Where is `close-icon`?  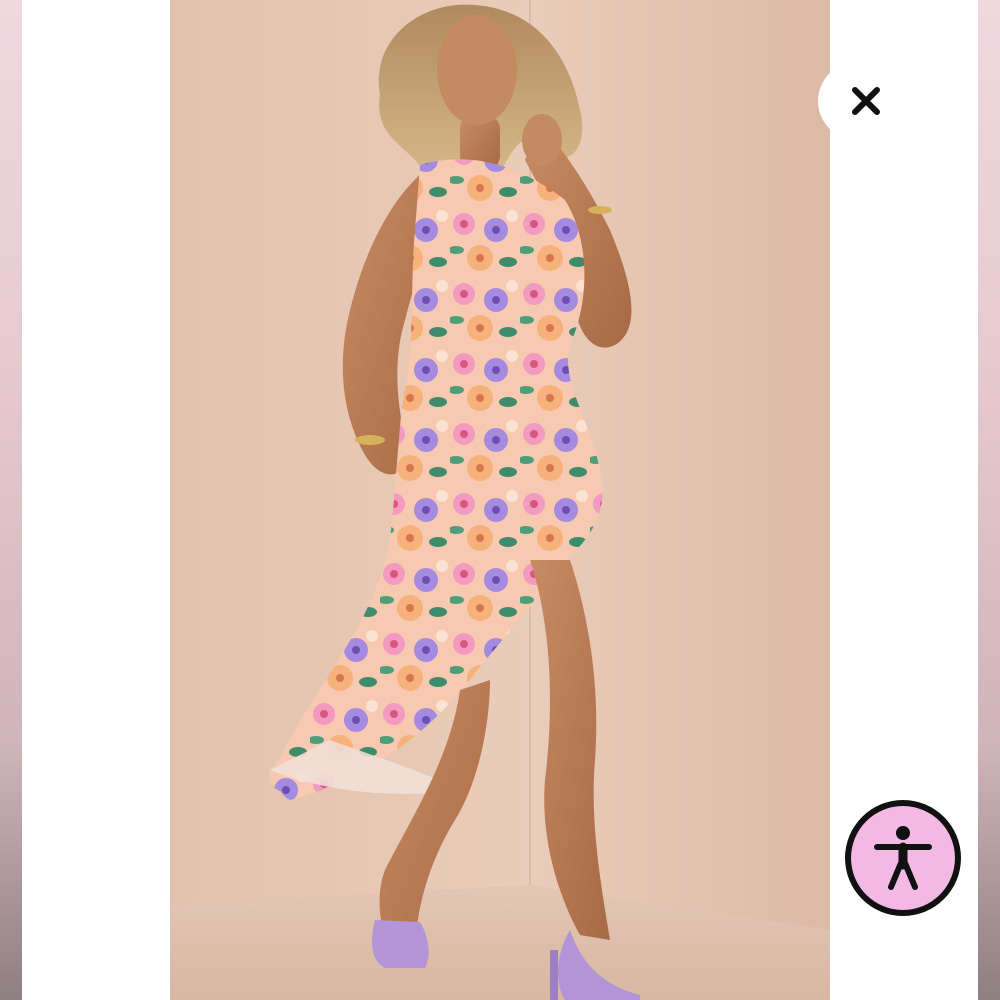 close-icon is located at coordinates (866, 101).